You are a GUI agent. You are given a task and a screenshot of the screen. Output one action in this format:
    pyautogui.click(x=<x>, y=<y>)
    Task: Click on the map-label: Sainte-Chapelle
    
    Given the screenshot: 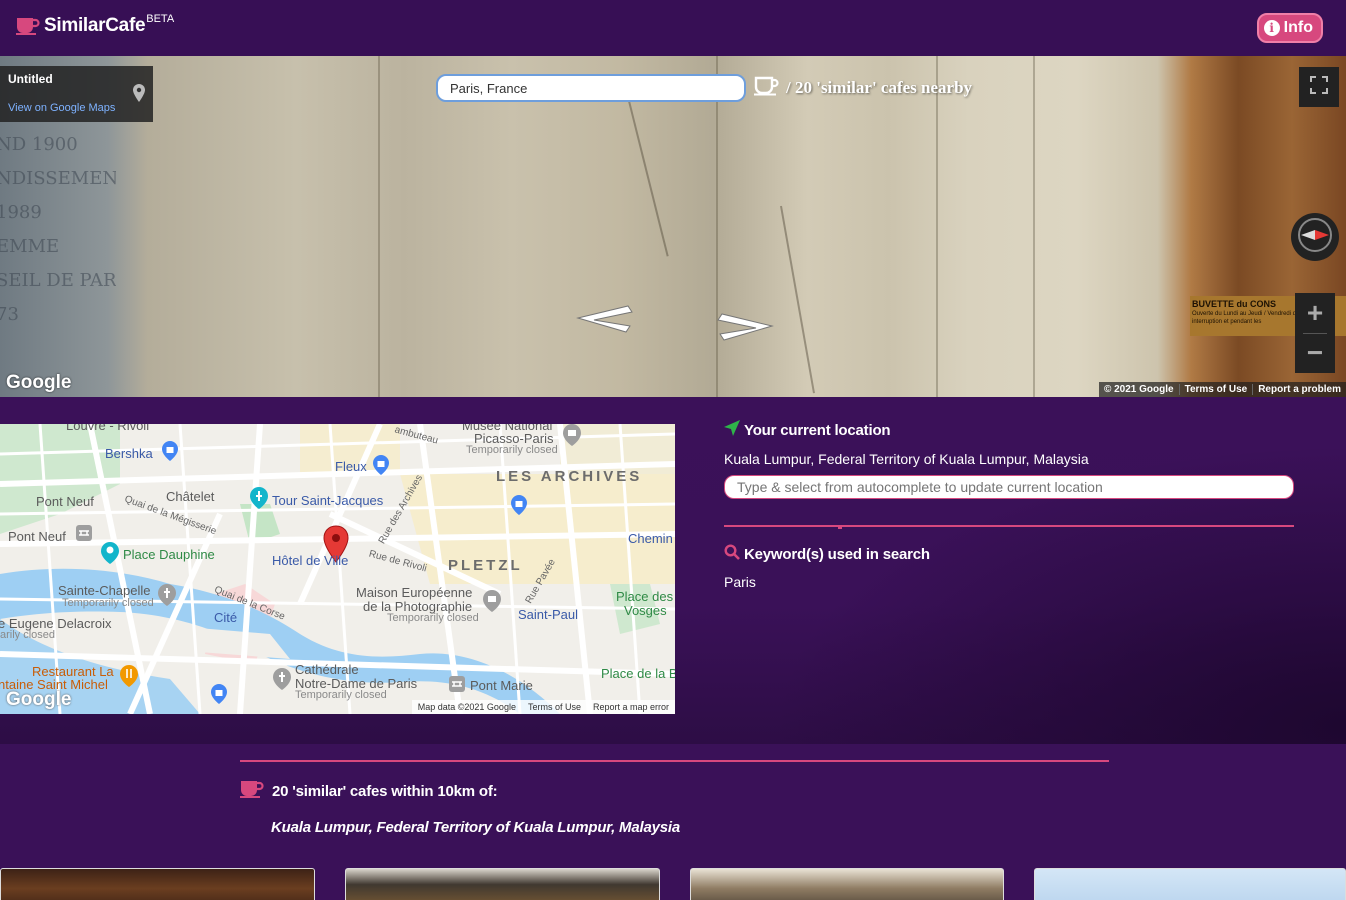 What is the action you would take?
    pyautogui.click(x=104, y=590)
    